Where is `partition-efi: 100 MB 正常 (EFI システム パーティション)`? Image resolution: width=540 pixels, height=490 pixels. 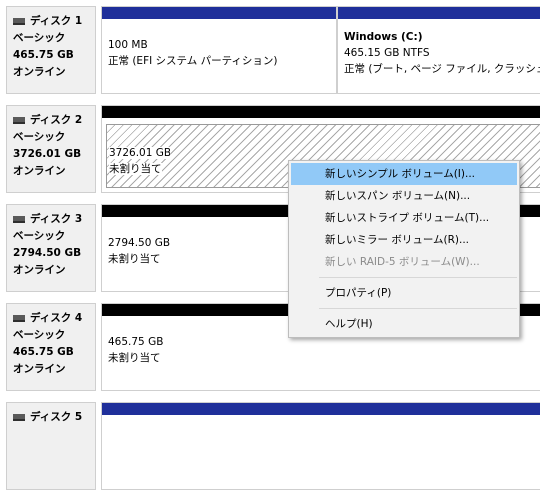
partition-efi: 100 MB 正常 (EFI システム パーティション) is located at coordinates (219, 50).